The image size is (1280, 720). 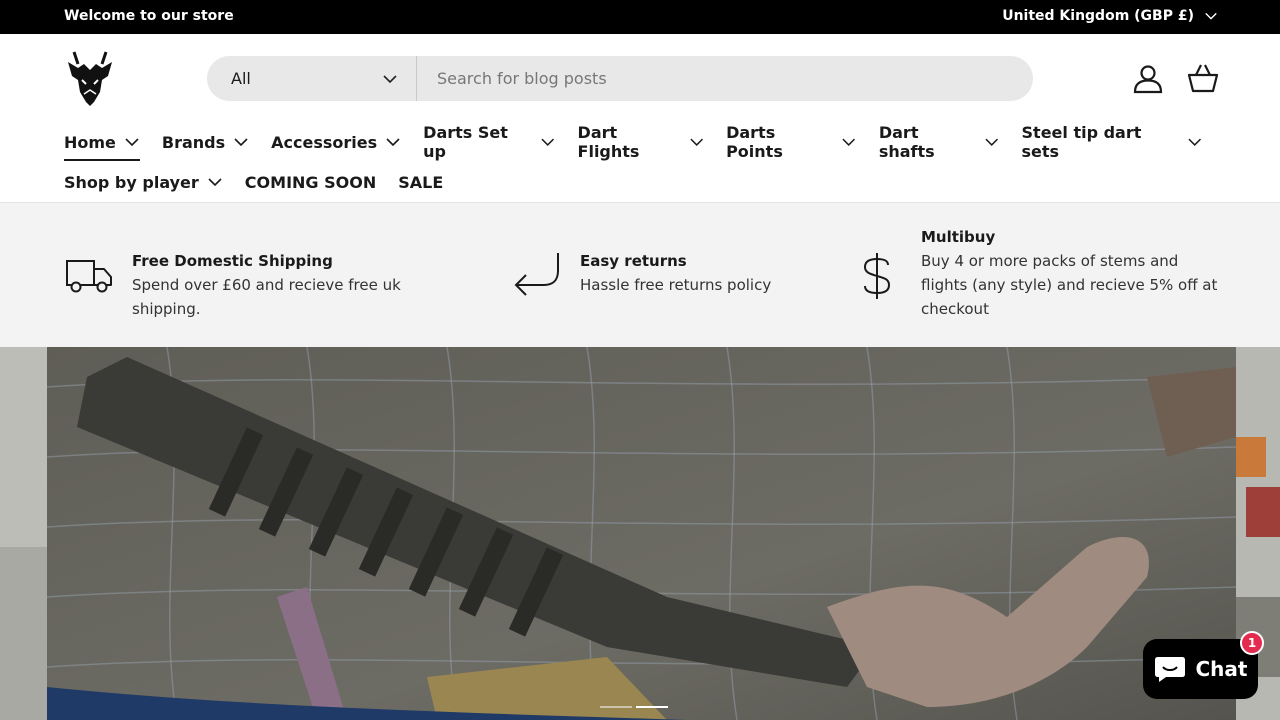 I want to click on nav-item-dart-shafts: Dart shafts, so click(x=939, y=142).